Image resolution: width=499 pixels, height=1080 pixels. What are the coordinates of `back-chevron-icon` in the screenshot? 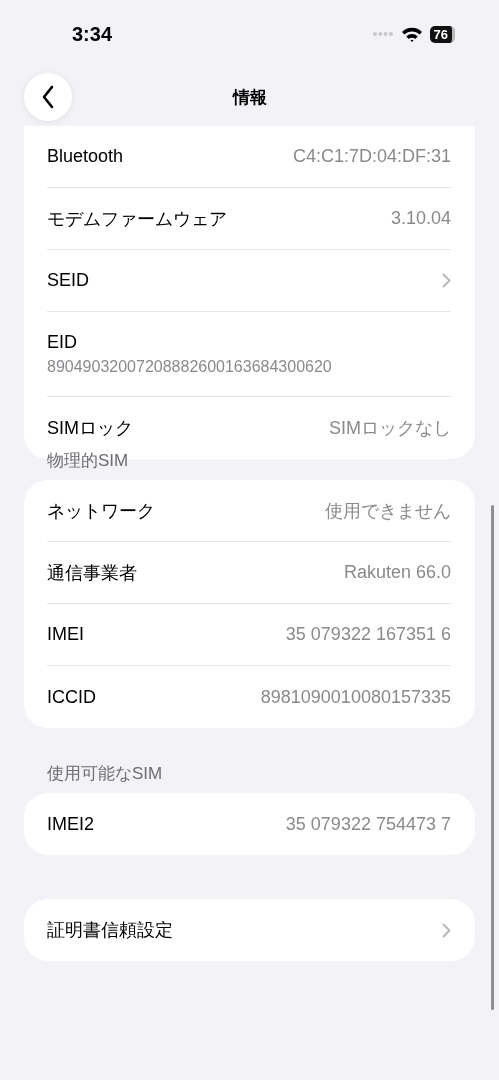 It's located at (48, 97).